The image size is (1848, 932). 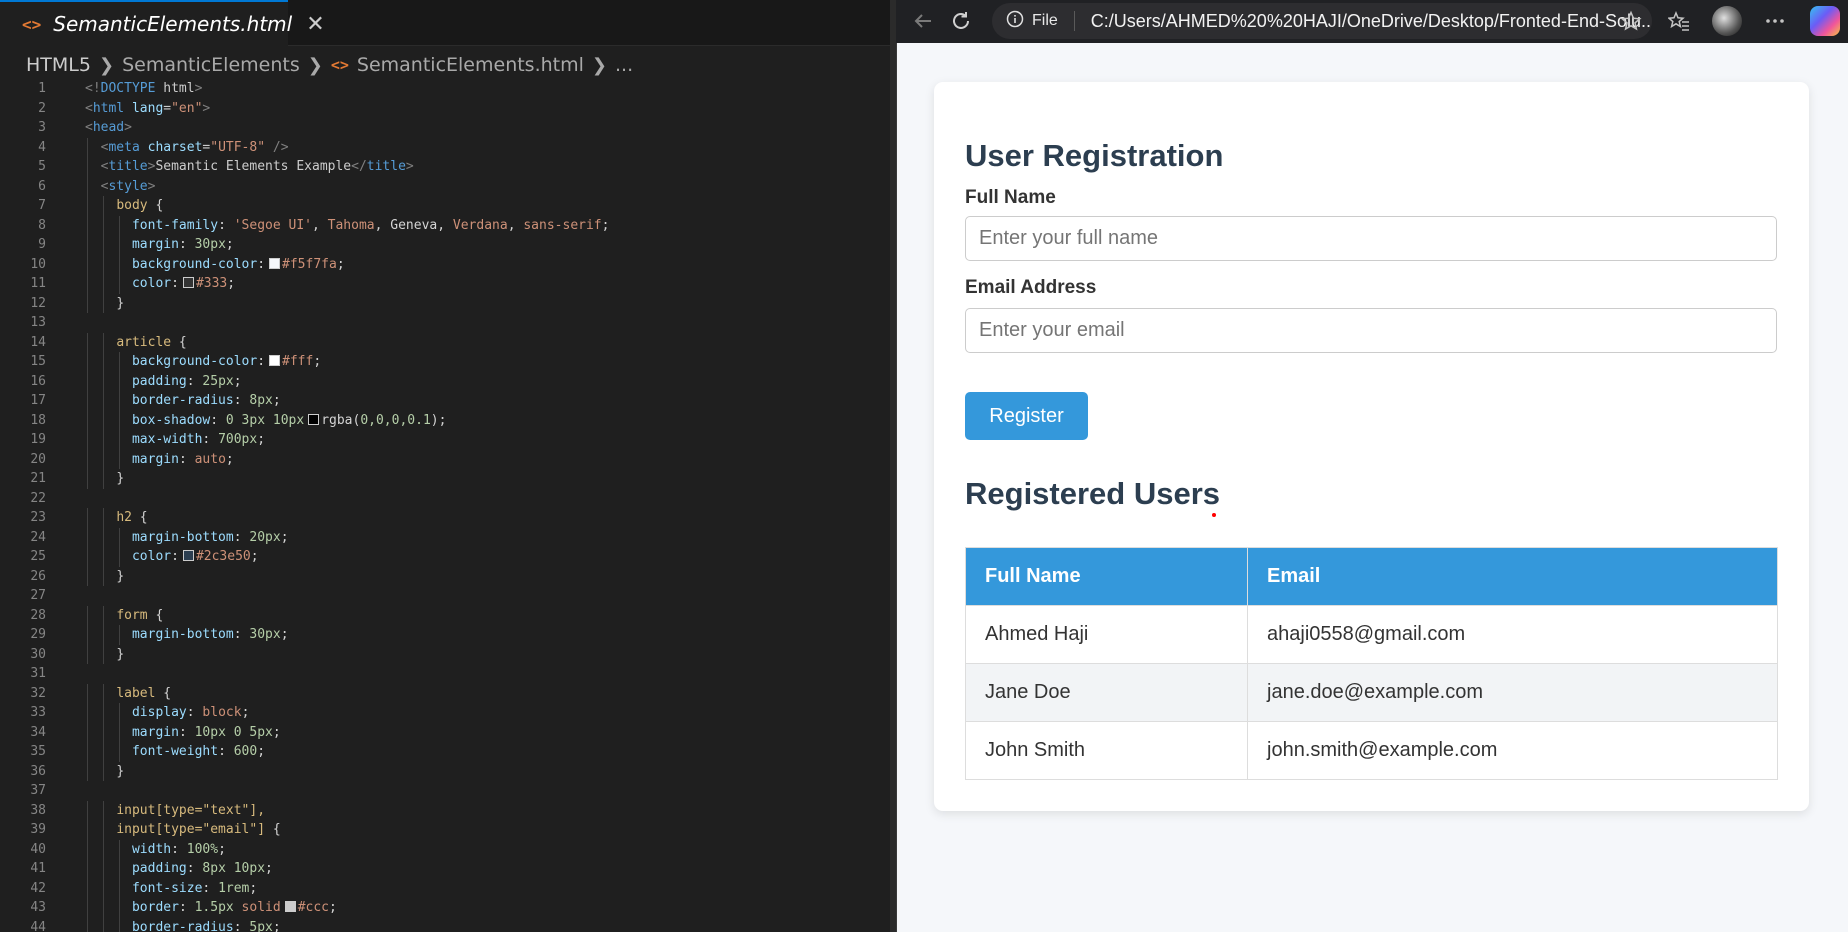 What do you see at coordinates (175, 147) in the screenshot?
I see `code-token: charset` at bounding box center [175, 147].